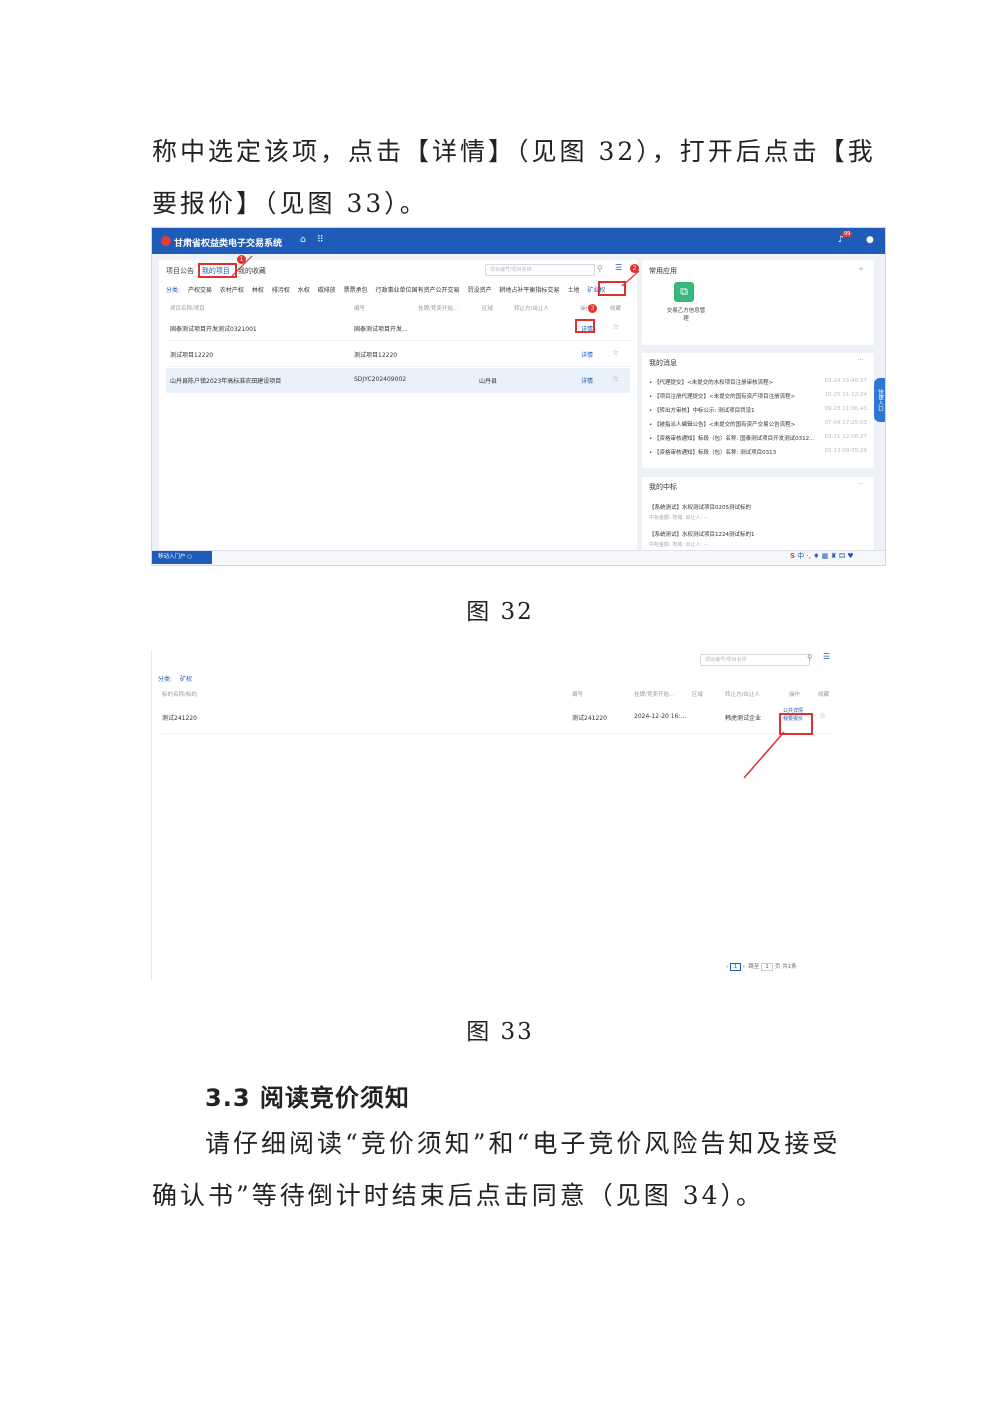 The image size is (1000, 1414). I want to click on page-number: 1, so click(735, 967).